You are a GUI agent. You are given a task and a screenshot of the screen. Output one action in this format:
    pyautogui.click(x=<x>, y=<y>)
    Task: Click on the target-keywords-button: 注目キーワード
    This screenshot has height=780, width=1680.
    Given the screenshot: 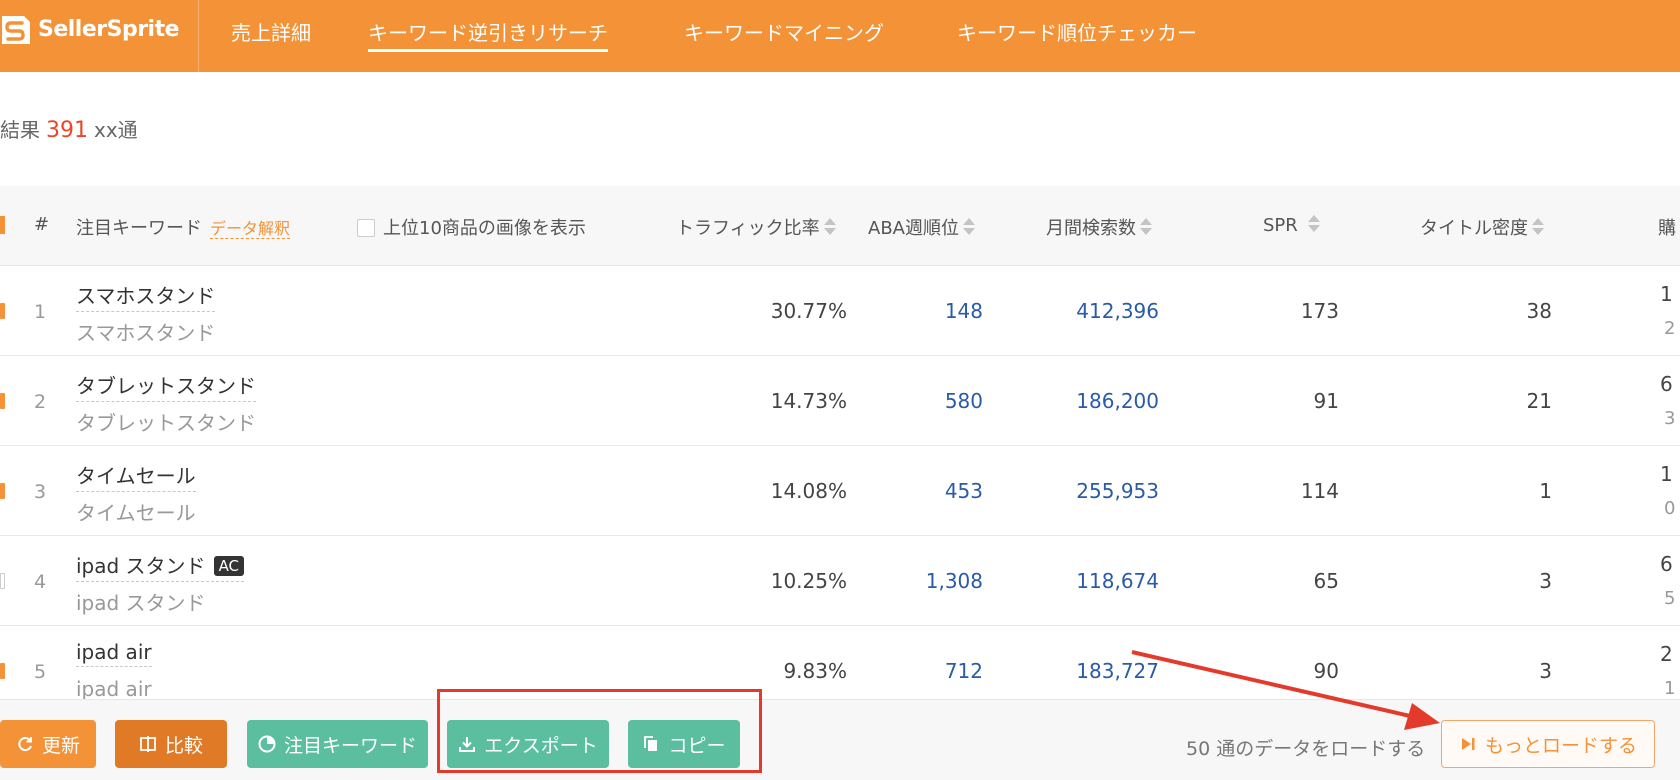 What is the action you would take?
    pyautogui.click(x=337, y=744)
    